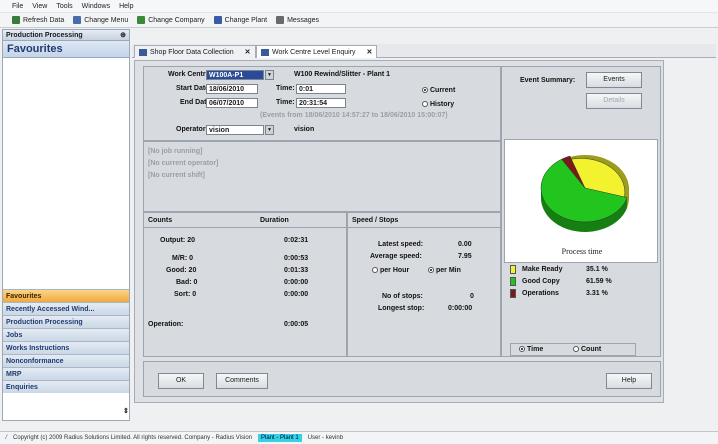  I want to click on shift-status: [No current shift], so click(176, 175).